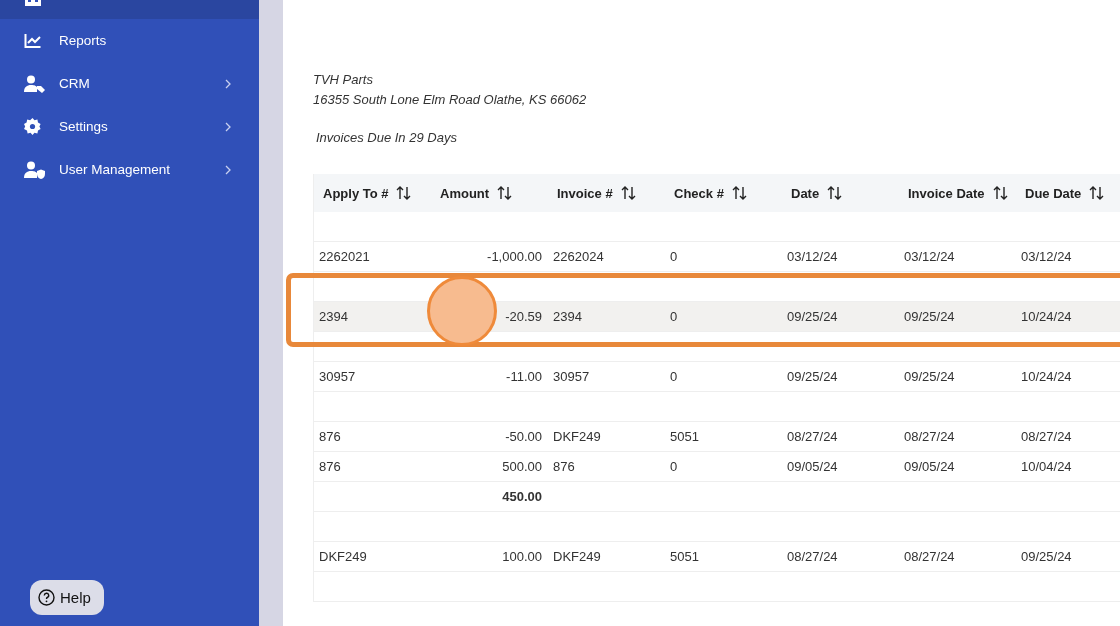 This screenshot has height=626, width=1120. What do you see at coordinates (386, 138) in the screenshot?
I see `report-subtitle: Invoices Due In 29 Days` at bounding box center [386, 138].